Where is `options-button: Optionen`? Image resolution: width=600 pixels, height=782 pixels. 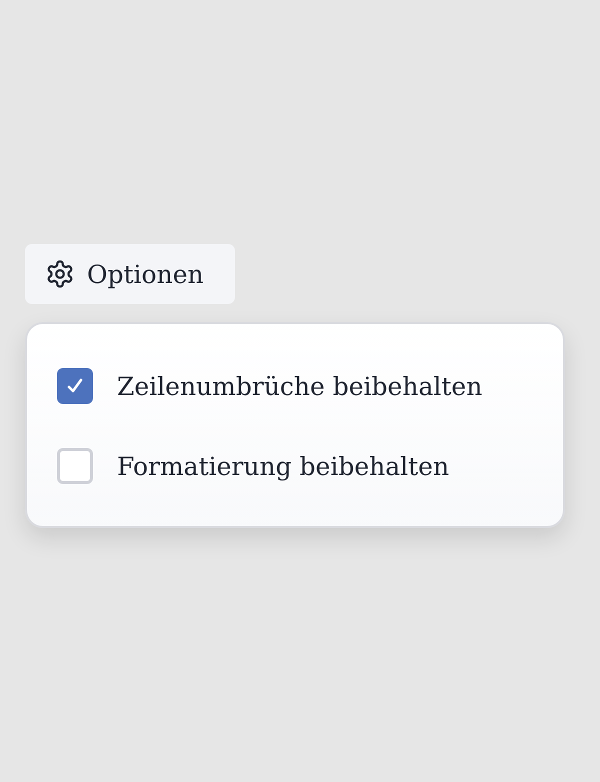
options-button: Optionen is located at coordinates (130, 274).